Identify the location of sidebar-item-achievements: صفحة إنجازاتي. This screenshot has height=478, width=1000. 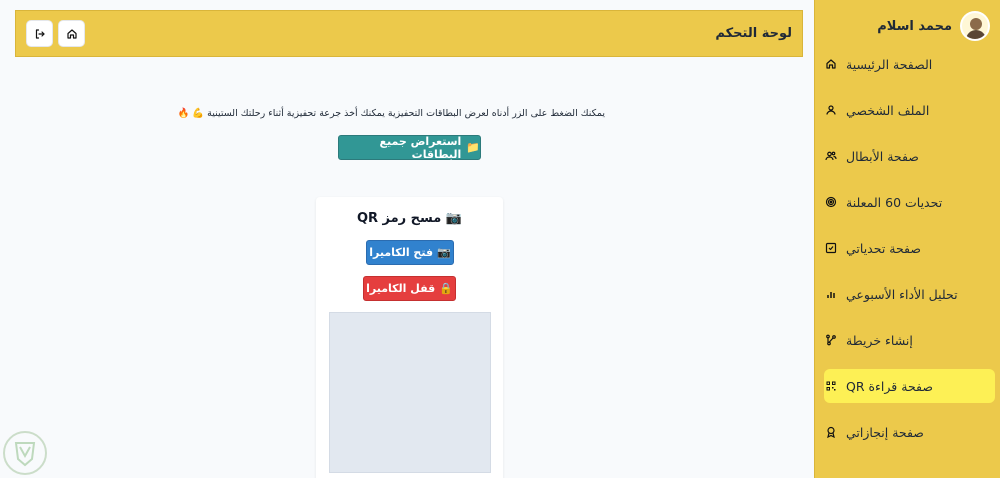
(904, 432).